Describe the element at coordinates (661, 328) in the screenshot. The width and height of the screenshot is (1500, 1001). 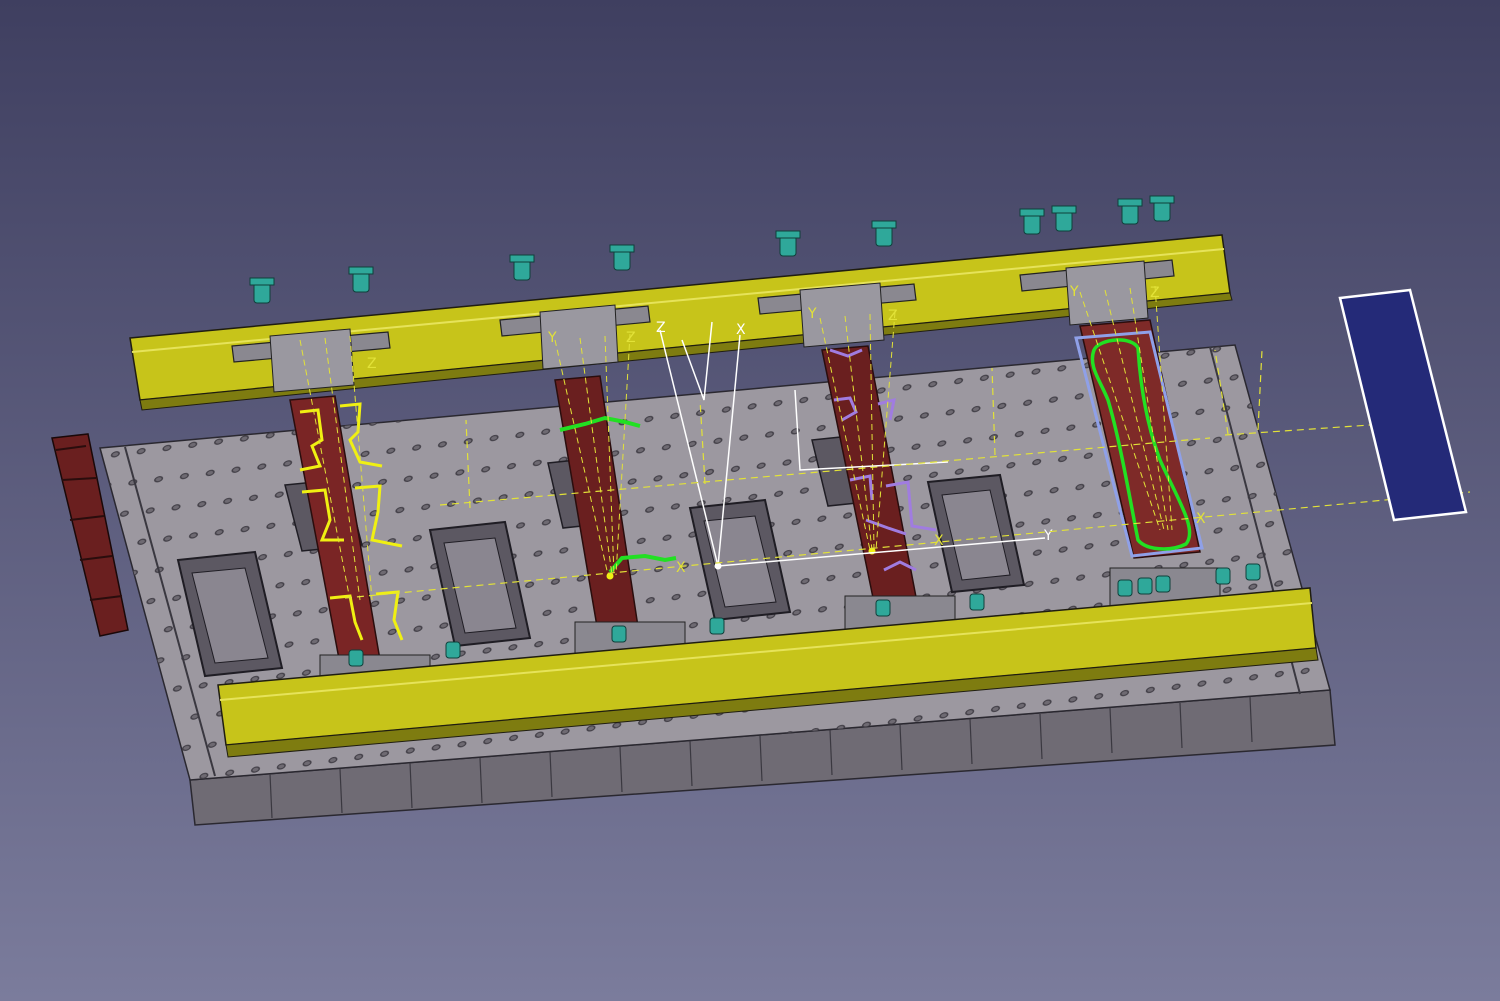
I see `main-axis-label-z: Z` at that location.